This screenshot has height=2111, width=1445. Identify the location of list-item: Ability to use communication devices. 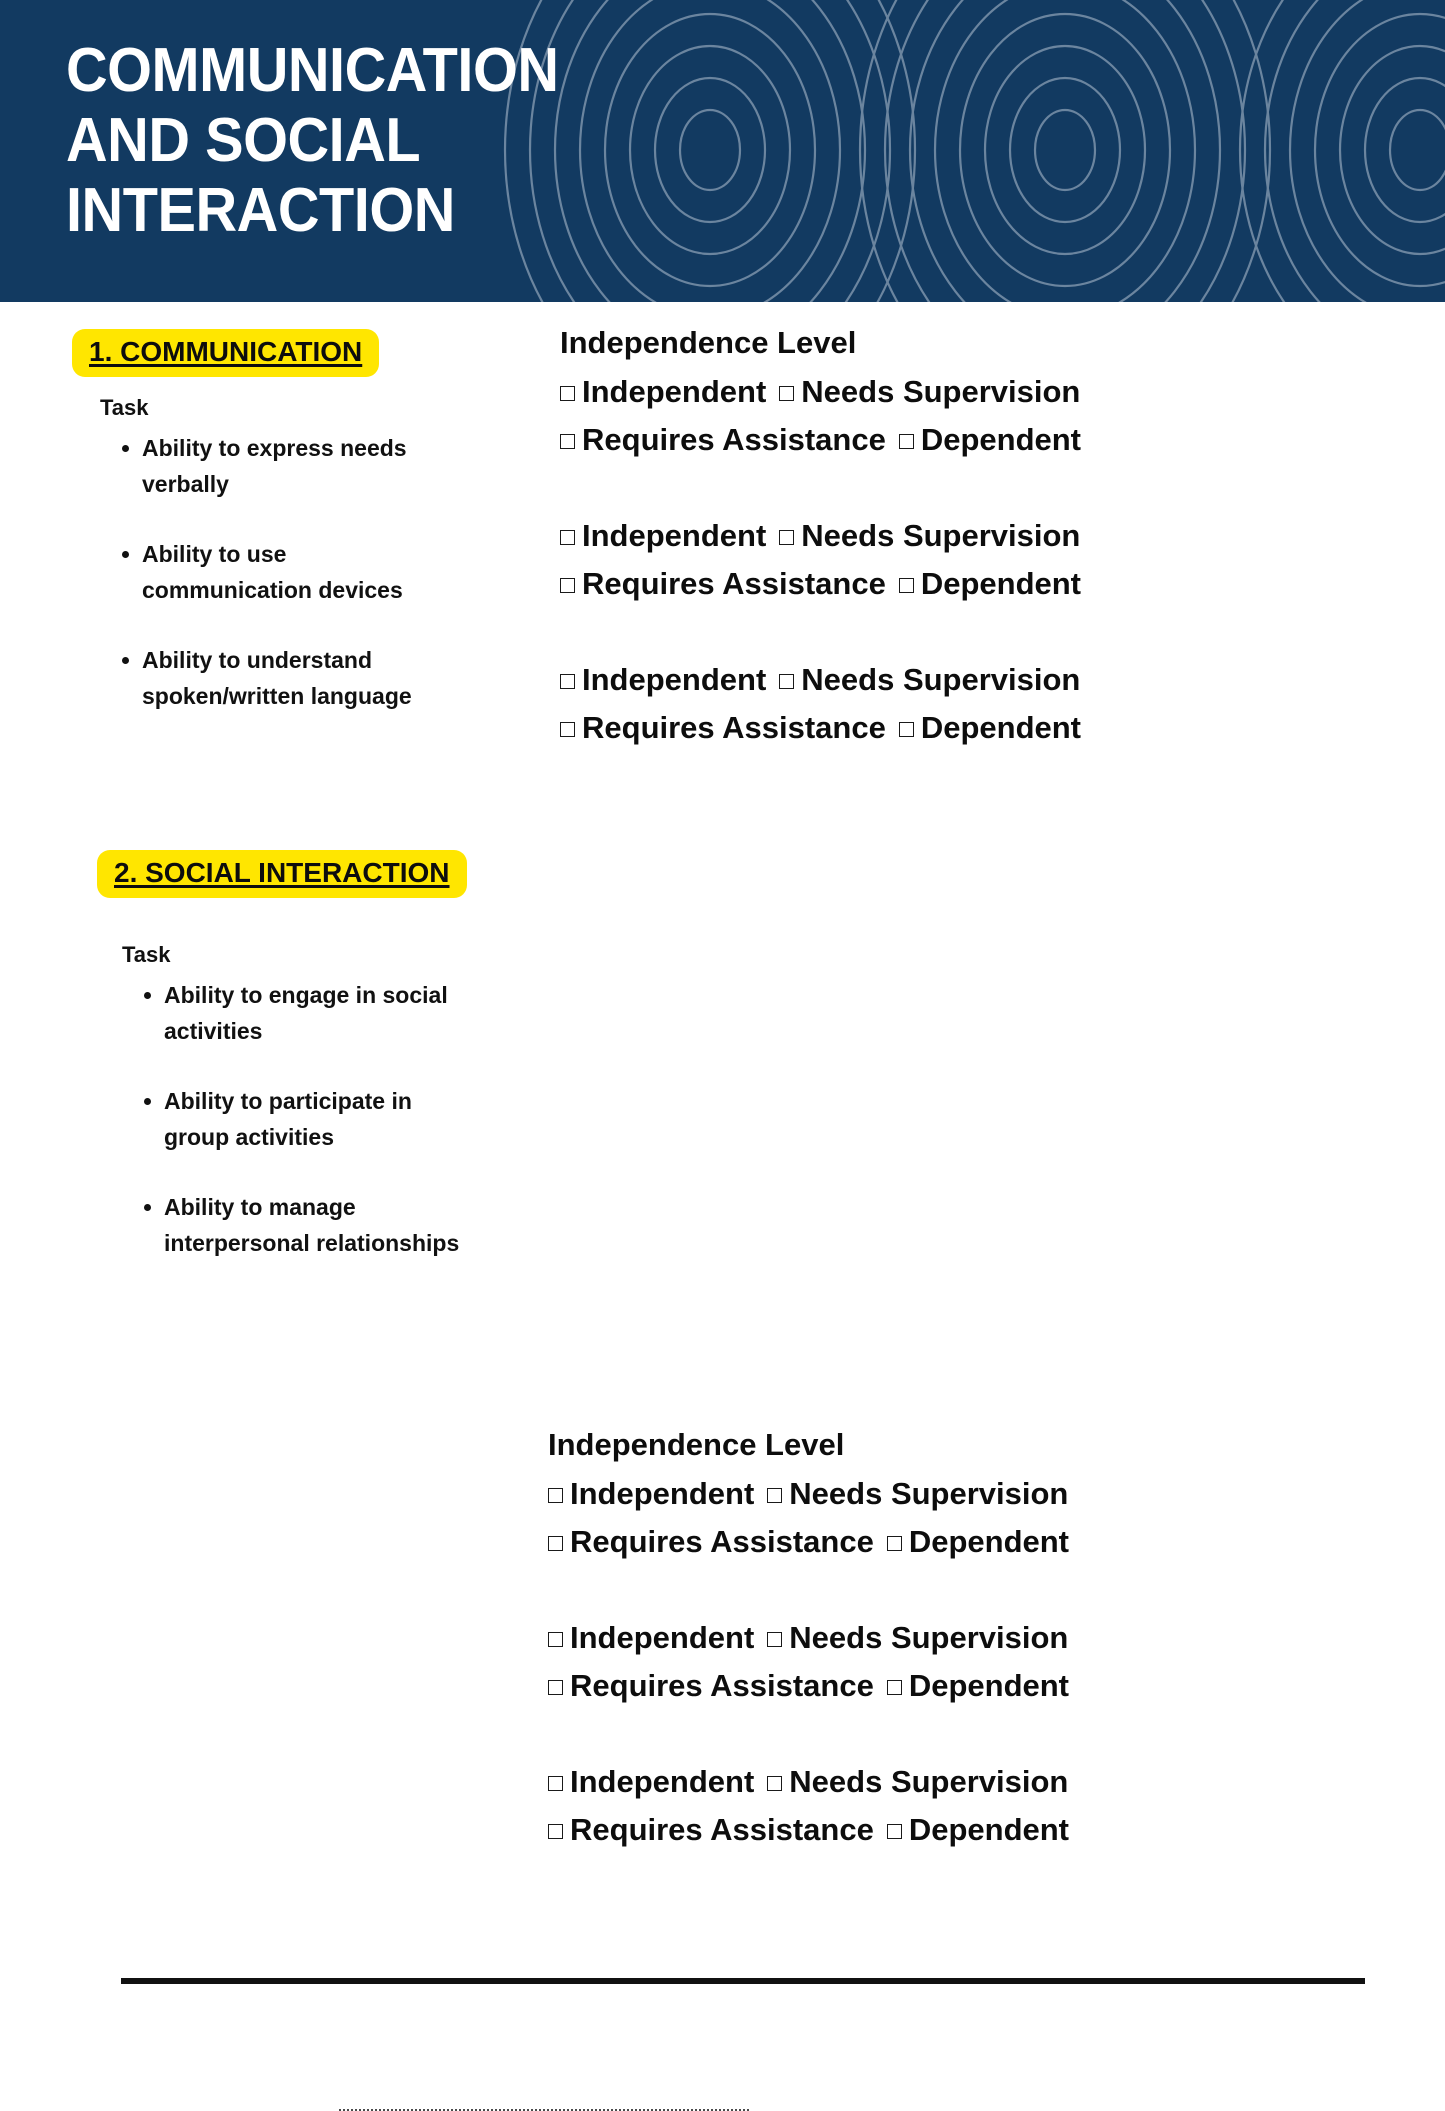
(271, 572).